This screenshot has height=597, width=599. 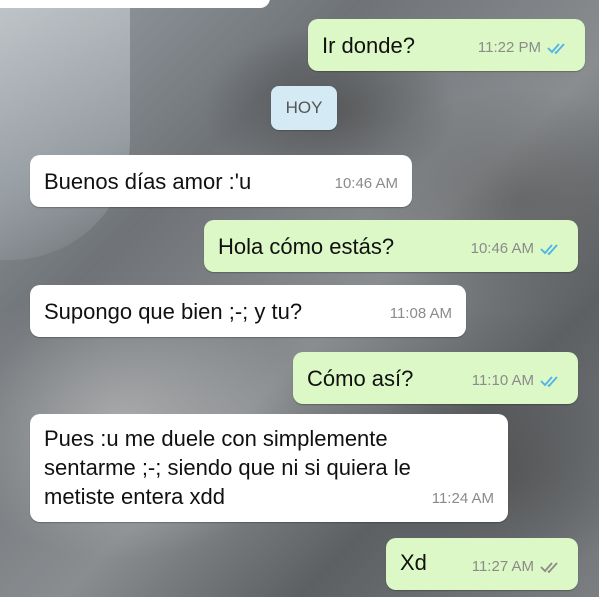 I want to click on message-bubble-outgoing: Hola cómo estás? 10:46 AM, so click(x=391, y=246).